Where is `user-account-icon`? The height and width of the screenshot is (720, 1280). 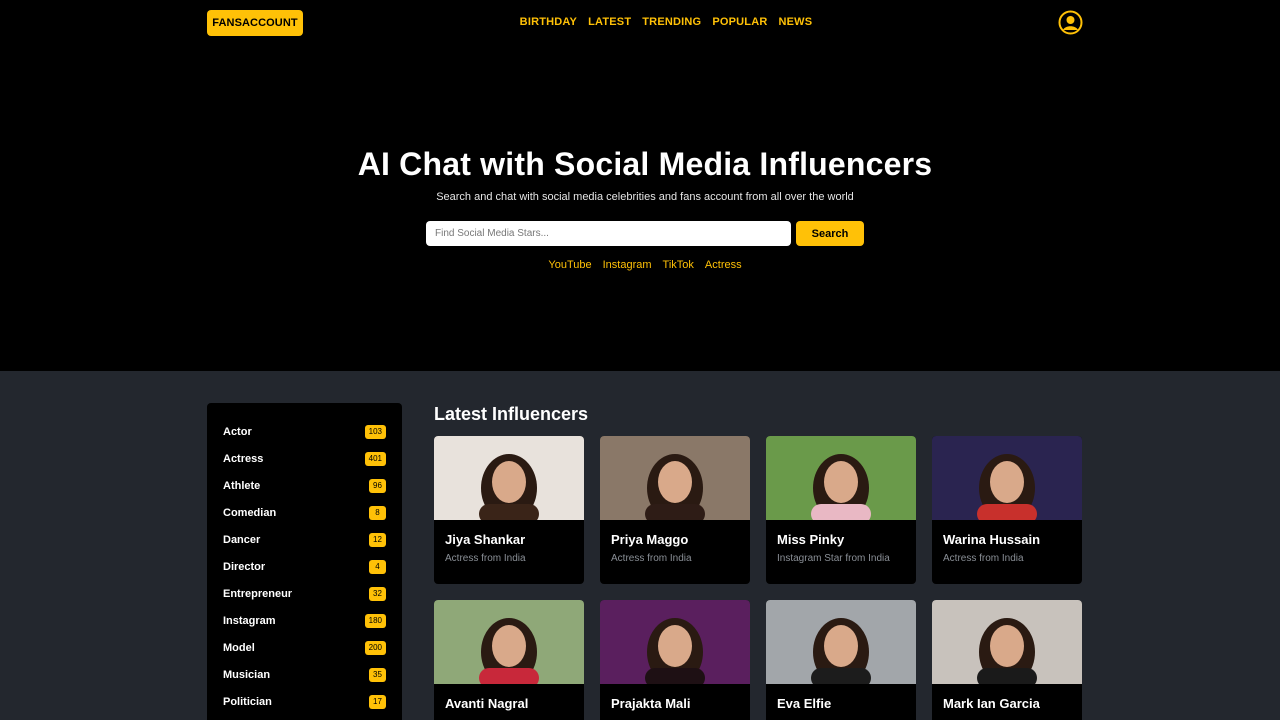 user-account-icon is located at coordinates (1070, 22).